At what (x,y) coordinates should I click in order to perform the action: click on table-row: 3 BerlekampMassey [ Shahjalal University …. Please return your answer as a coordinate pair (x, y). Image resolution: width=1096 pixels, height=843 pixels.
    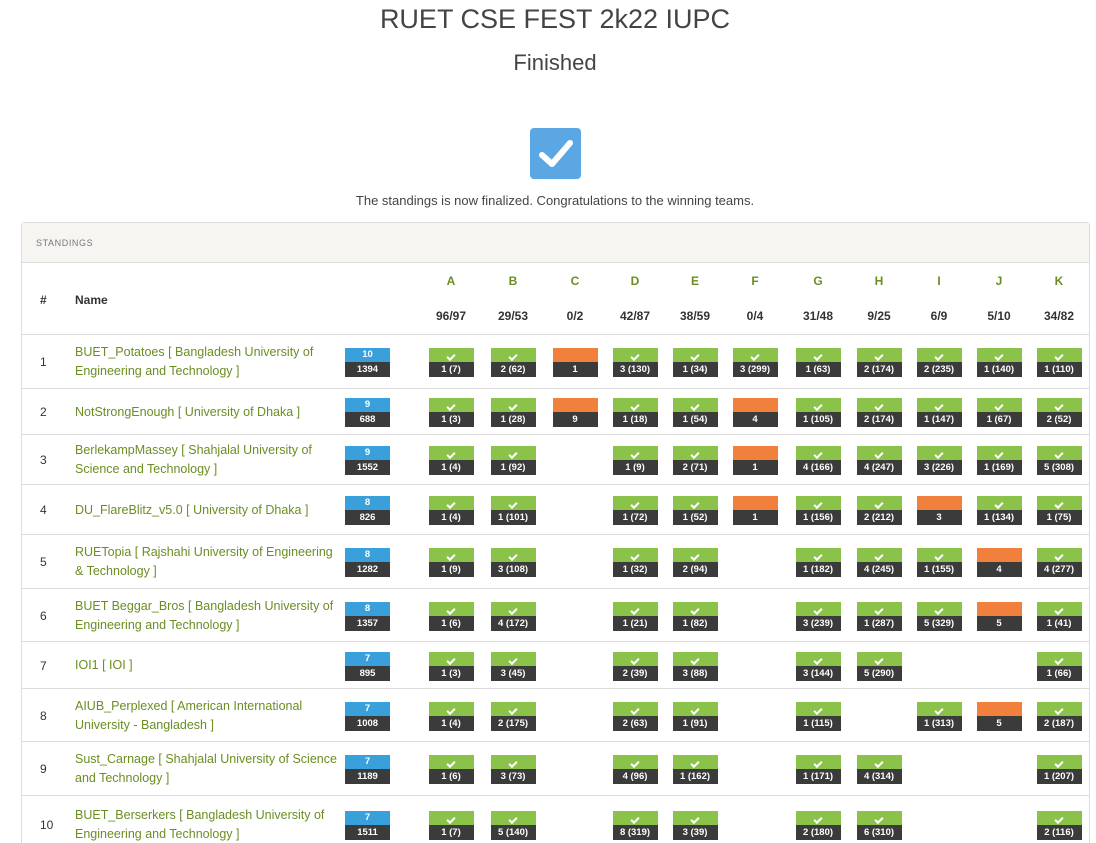
    Looking at the image, I should click on (555, 460).